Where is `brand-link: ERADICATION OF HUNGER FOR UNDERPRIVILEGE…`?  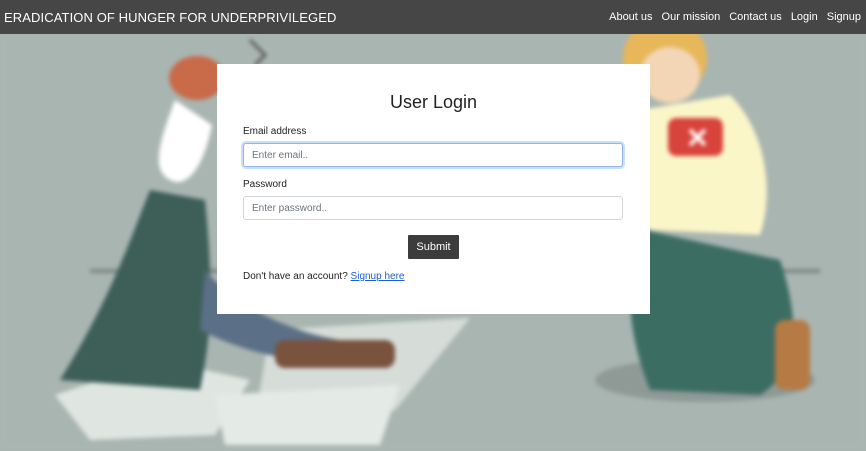
brand-link: ERADICATION OF HUNGER FOR UNDERPRIVILEGE… is located at coordinates (170, 17).